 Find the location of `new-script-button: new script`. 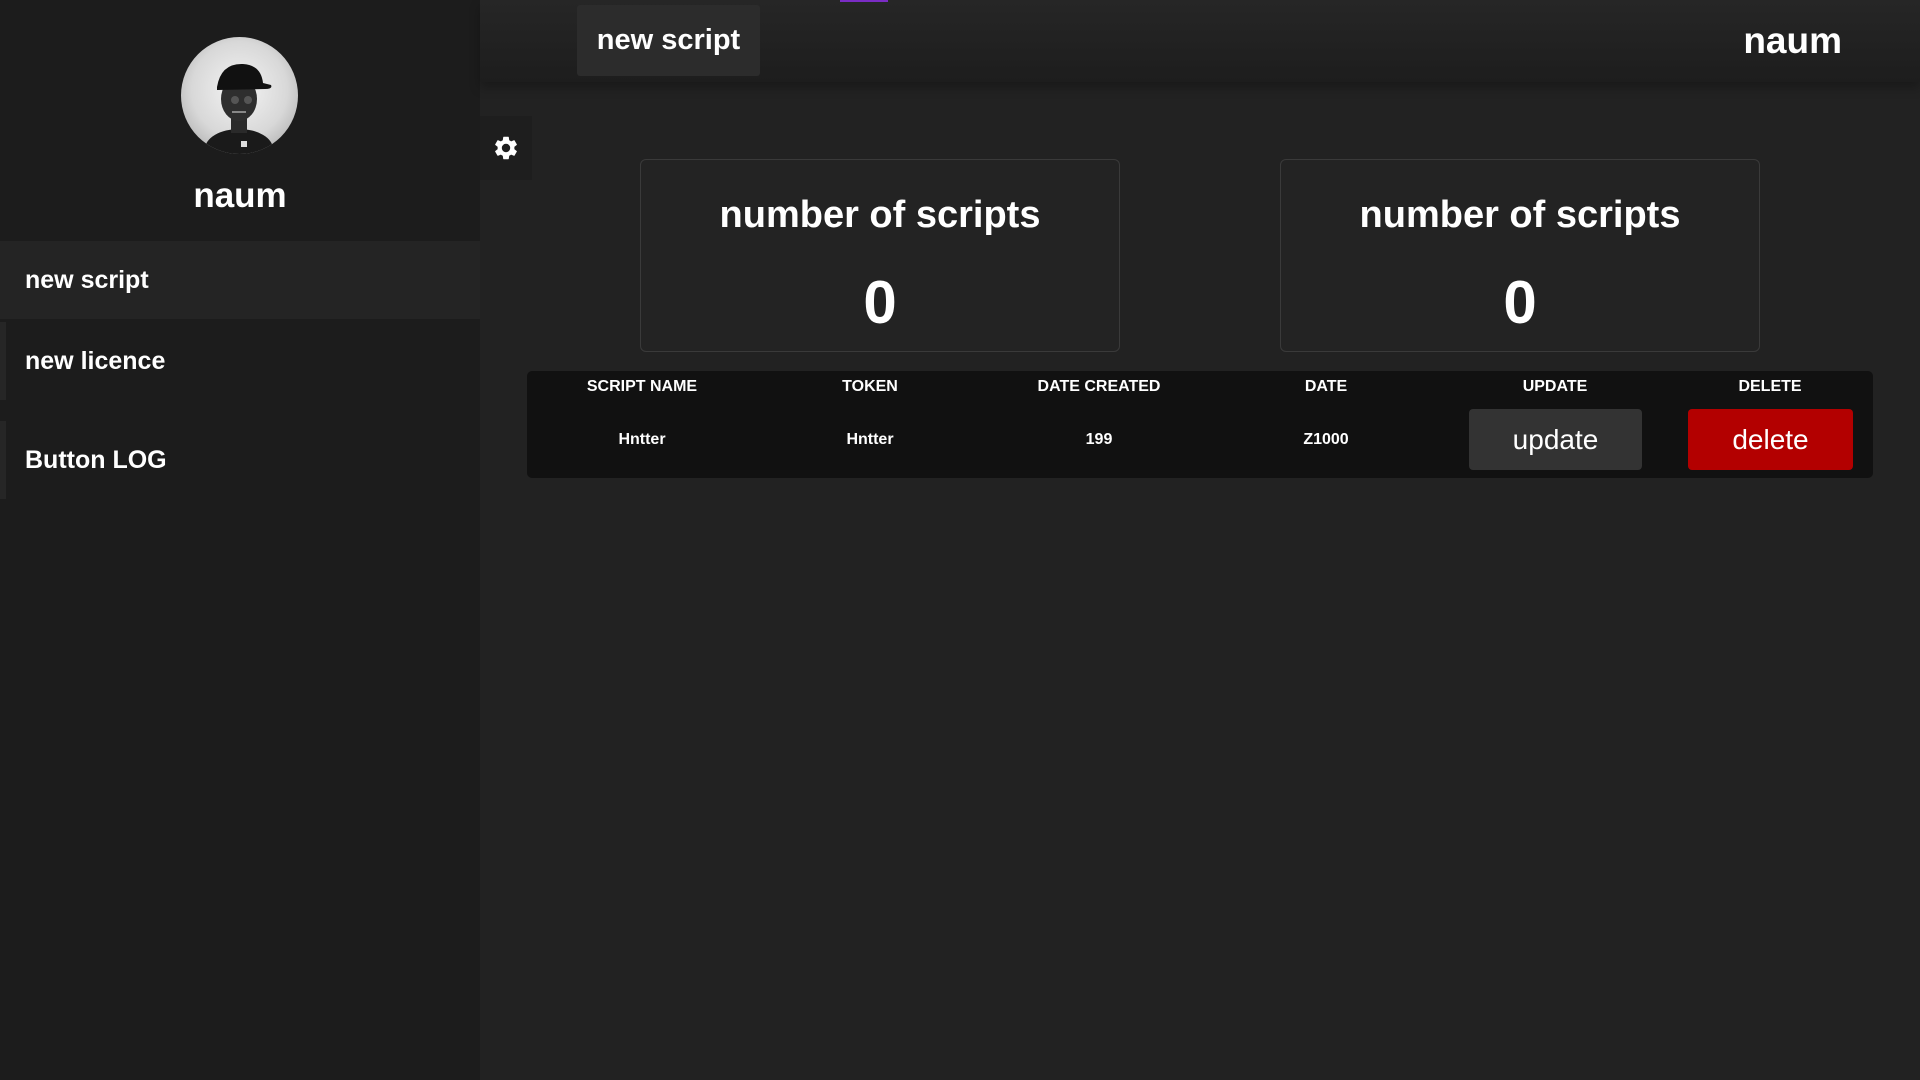

new-script-button: new script is located at coordinates (668, 40).